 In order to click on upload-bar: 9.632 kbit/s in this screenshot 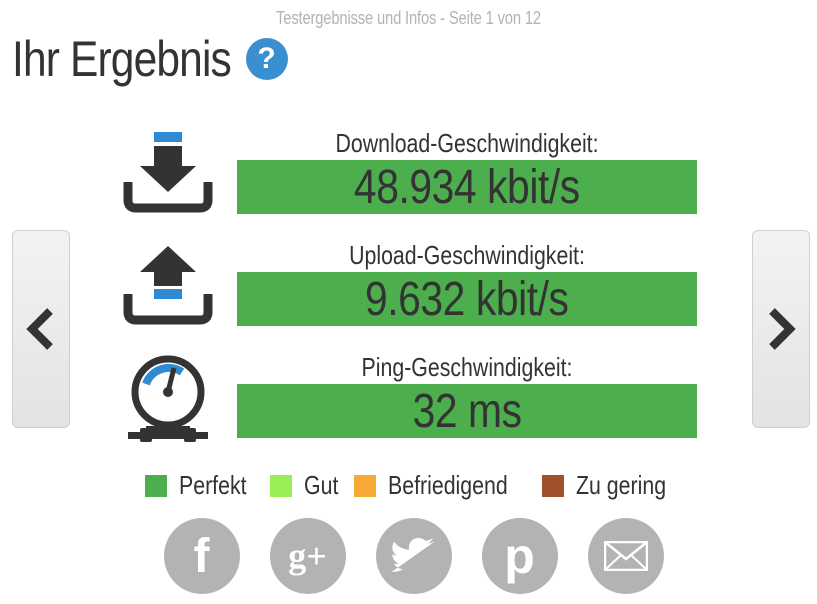, I will do `click(467, 299)`.